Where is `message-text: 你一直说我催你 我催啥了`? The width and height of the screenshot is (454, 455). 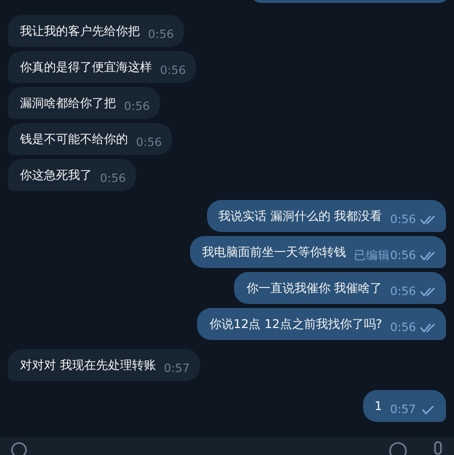
message-text: 你一直说我催你 我催啥了 is located at coordinates (314, 288).